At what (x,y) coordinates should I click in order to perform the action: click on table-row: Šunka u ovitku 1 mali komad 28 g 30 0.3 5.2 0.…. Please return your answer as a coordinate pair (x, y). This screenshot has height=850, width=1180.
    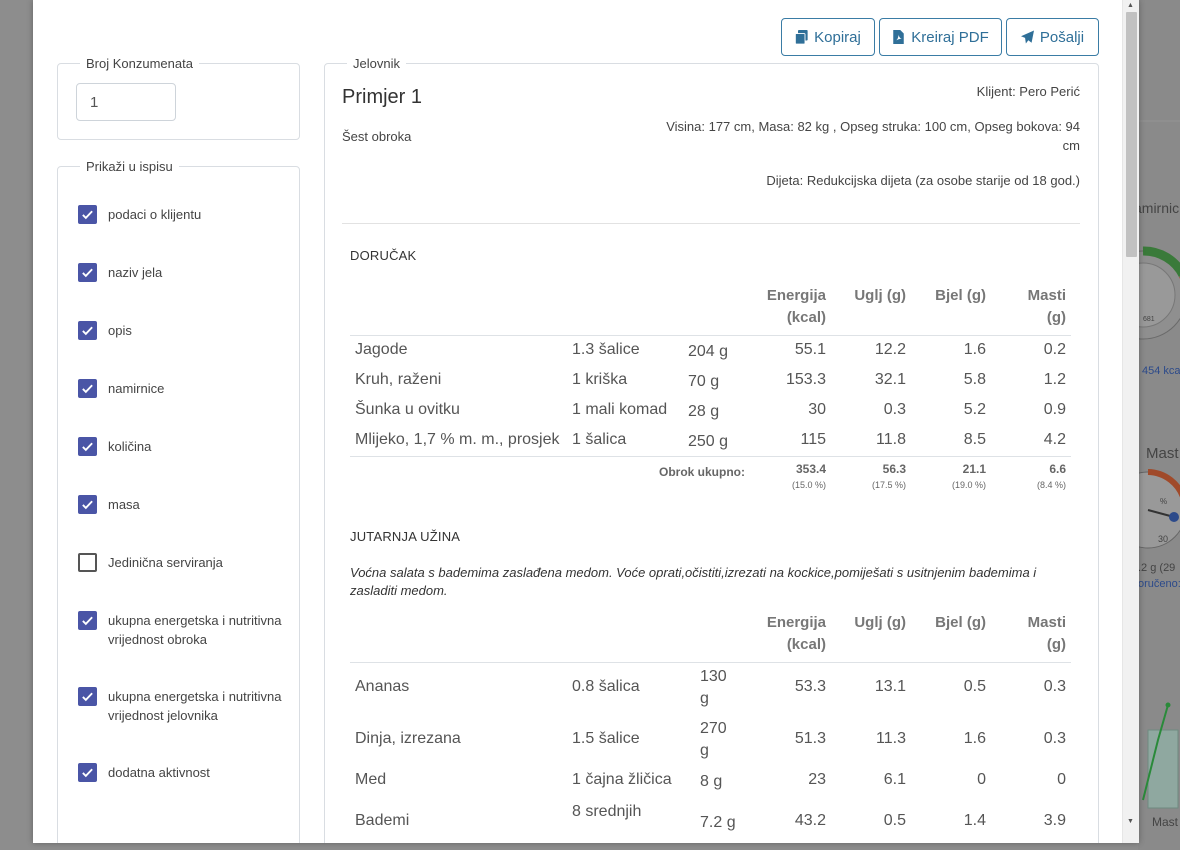
    Looking at the image, I should click on (710, 415).